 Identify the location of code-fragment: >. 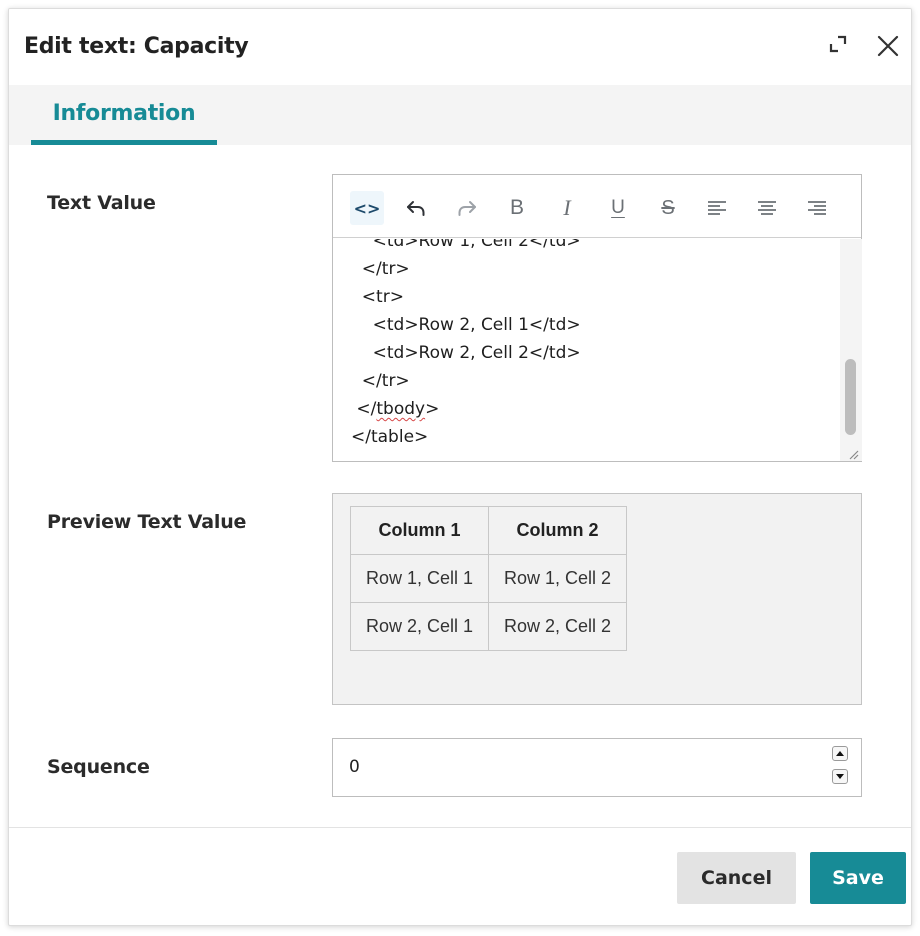
(432, 409).